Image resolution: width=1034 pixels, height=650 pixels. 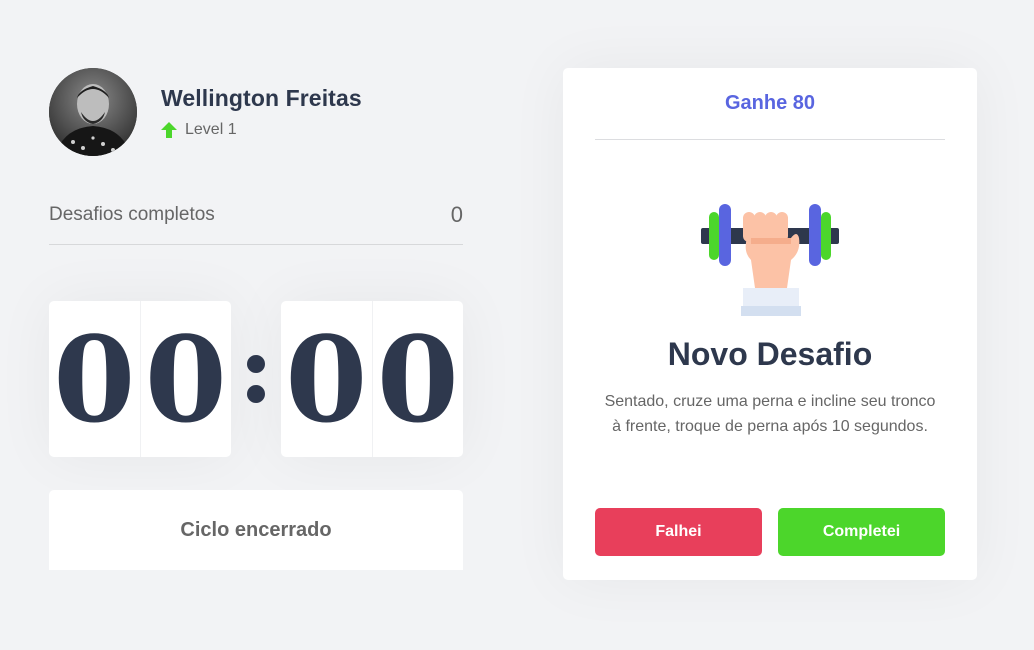 What do you see at coordinates (417, 379) in the screenshot?
I see `second-digit-right: 0` at bounding box center [417, 379].